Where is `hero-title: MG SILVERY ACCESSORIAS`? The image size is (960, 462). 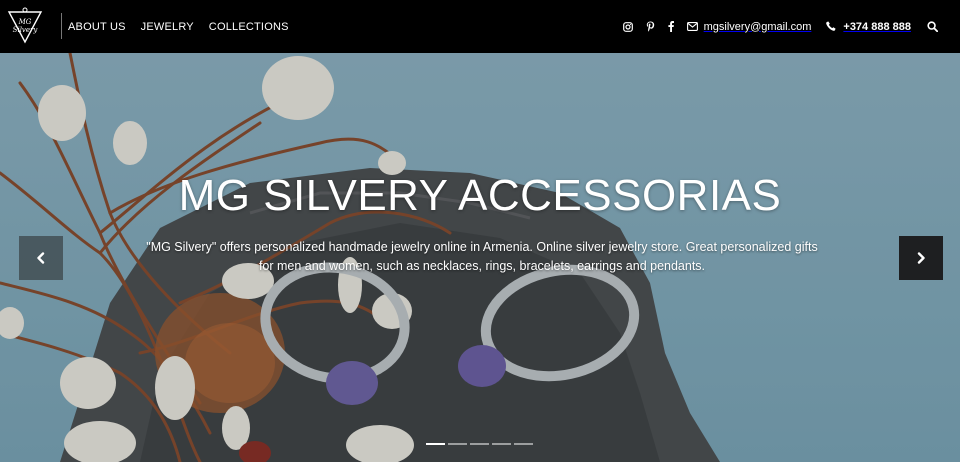 hero-title: MG SILVERY ACCESSORIAS is located at coordinates (480, 195).